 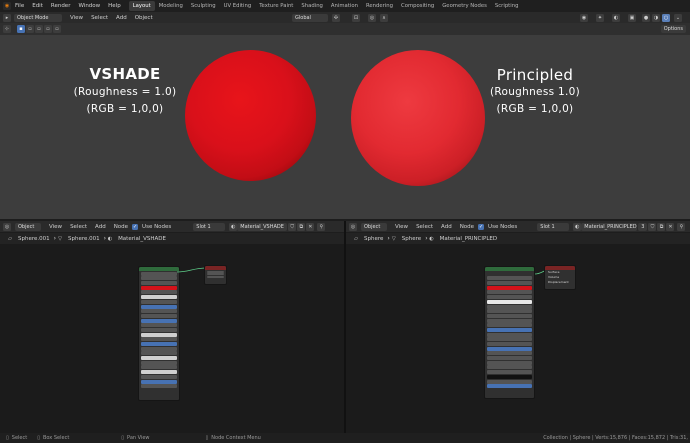 What do you see at coordinates (553, 226) in the screenshot?
I see `right-slot-dropdown: Slot 1` at bounding box center [553, 226].